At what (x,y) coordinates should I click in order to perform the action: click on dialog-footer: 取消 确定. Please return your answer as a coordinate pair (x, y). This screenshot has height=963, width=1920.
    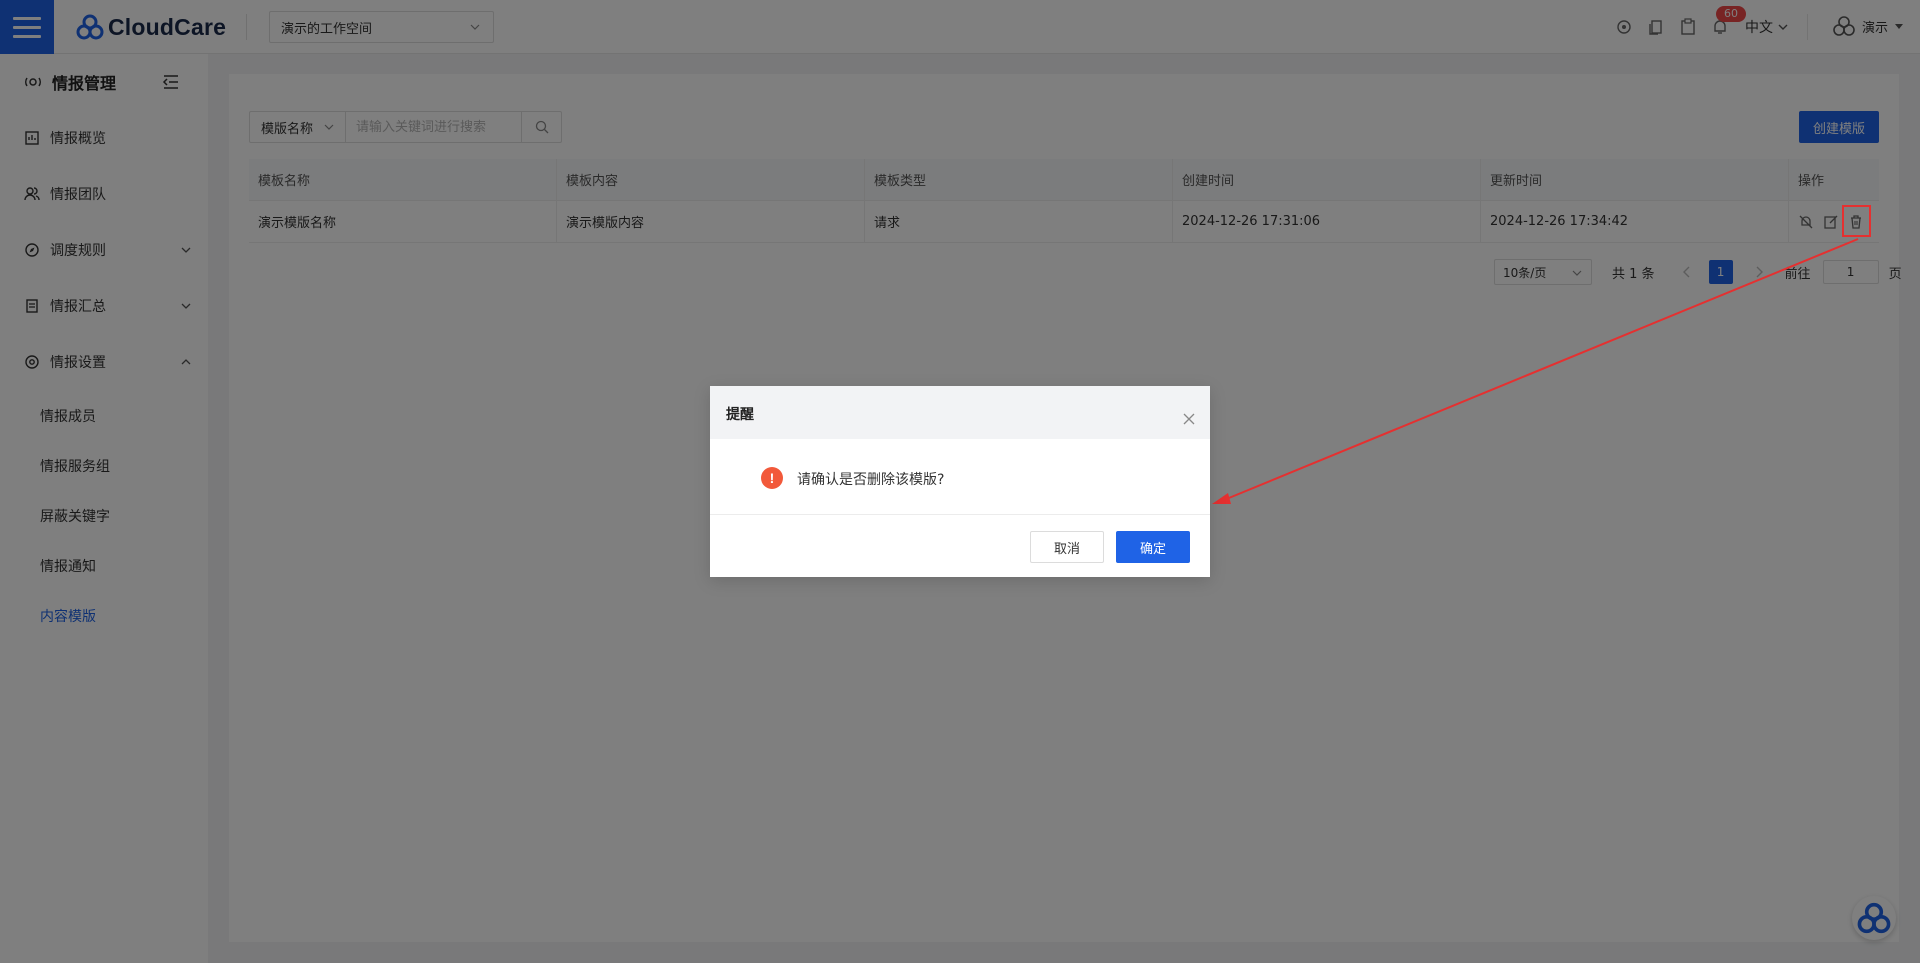
    Looking at the image, I should click on (960, 546).